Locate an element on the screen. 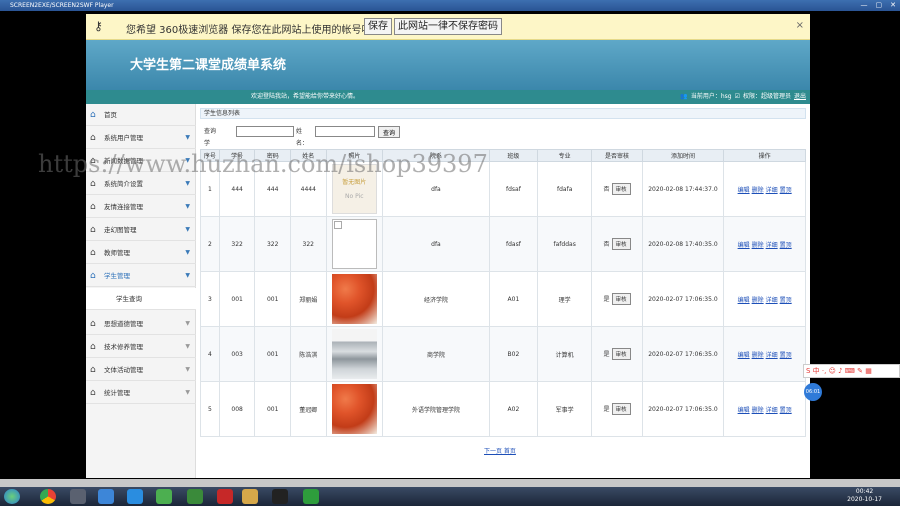 Image resolution: width=900 pixels, height=506 pixels. name-label: 姓名： is located at coordinates (302, 137).